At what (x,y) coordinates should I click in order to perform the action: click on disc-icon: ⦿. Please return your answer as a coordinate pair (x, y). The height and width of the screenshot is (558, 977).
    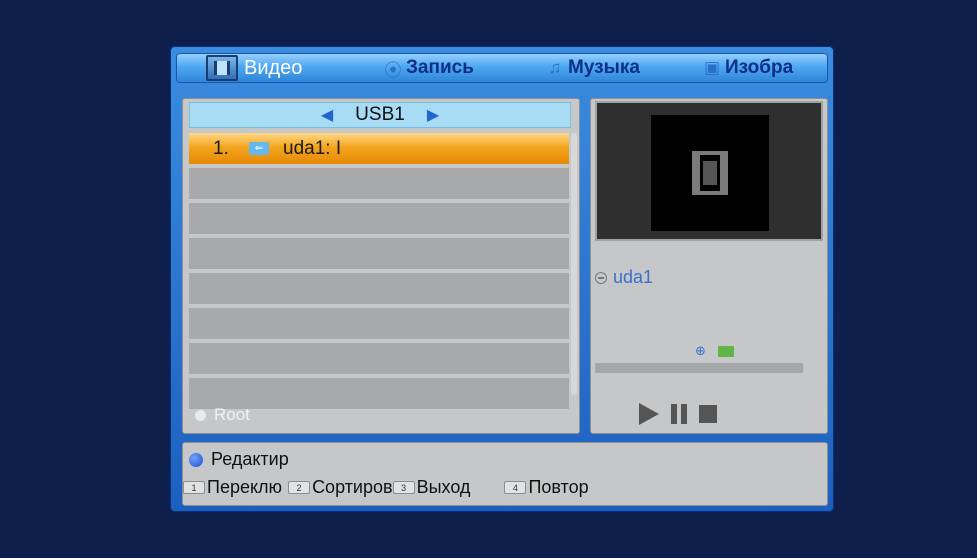
    Looking at the image, I should click on (393, 70).